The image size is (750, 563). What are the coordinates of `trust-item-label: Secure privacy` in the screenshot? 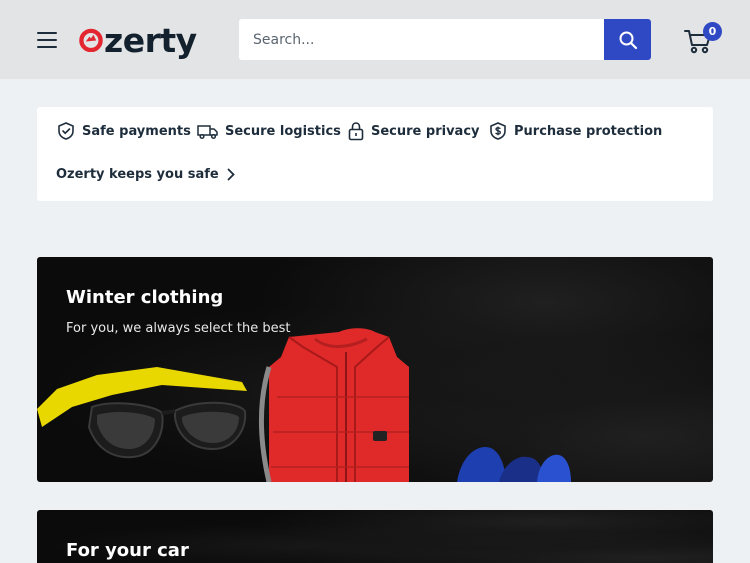 It's located at (425, 131).